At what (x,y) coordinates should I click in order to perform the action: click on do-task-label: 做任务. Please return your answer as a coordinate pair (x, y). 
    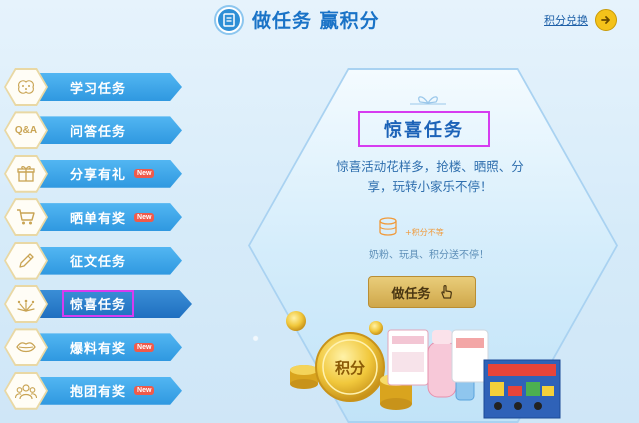
    Looking at the image, I should click on (410, 292).